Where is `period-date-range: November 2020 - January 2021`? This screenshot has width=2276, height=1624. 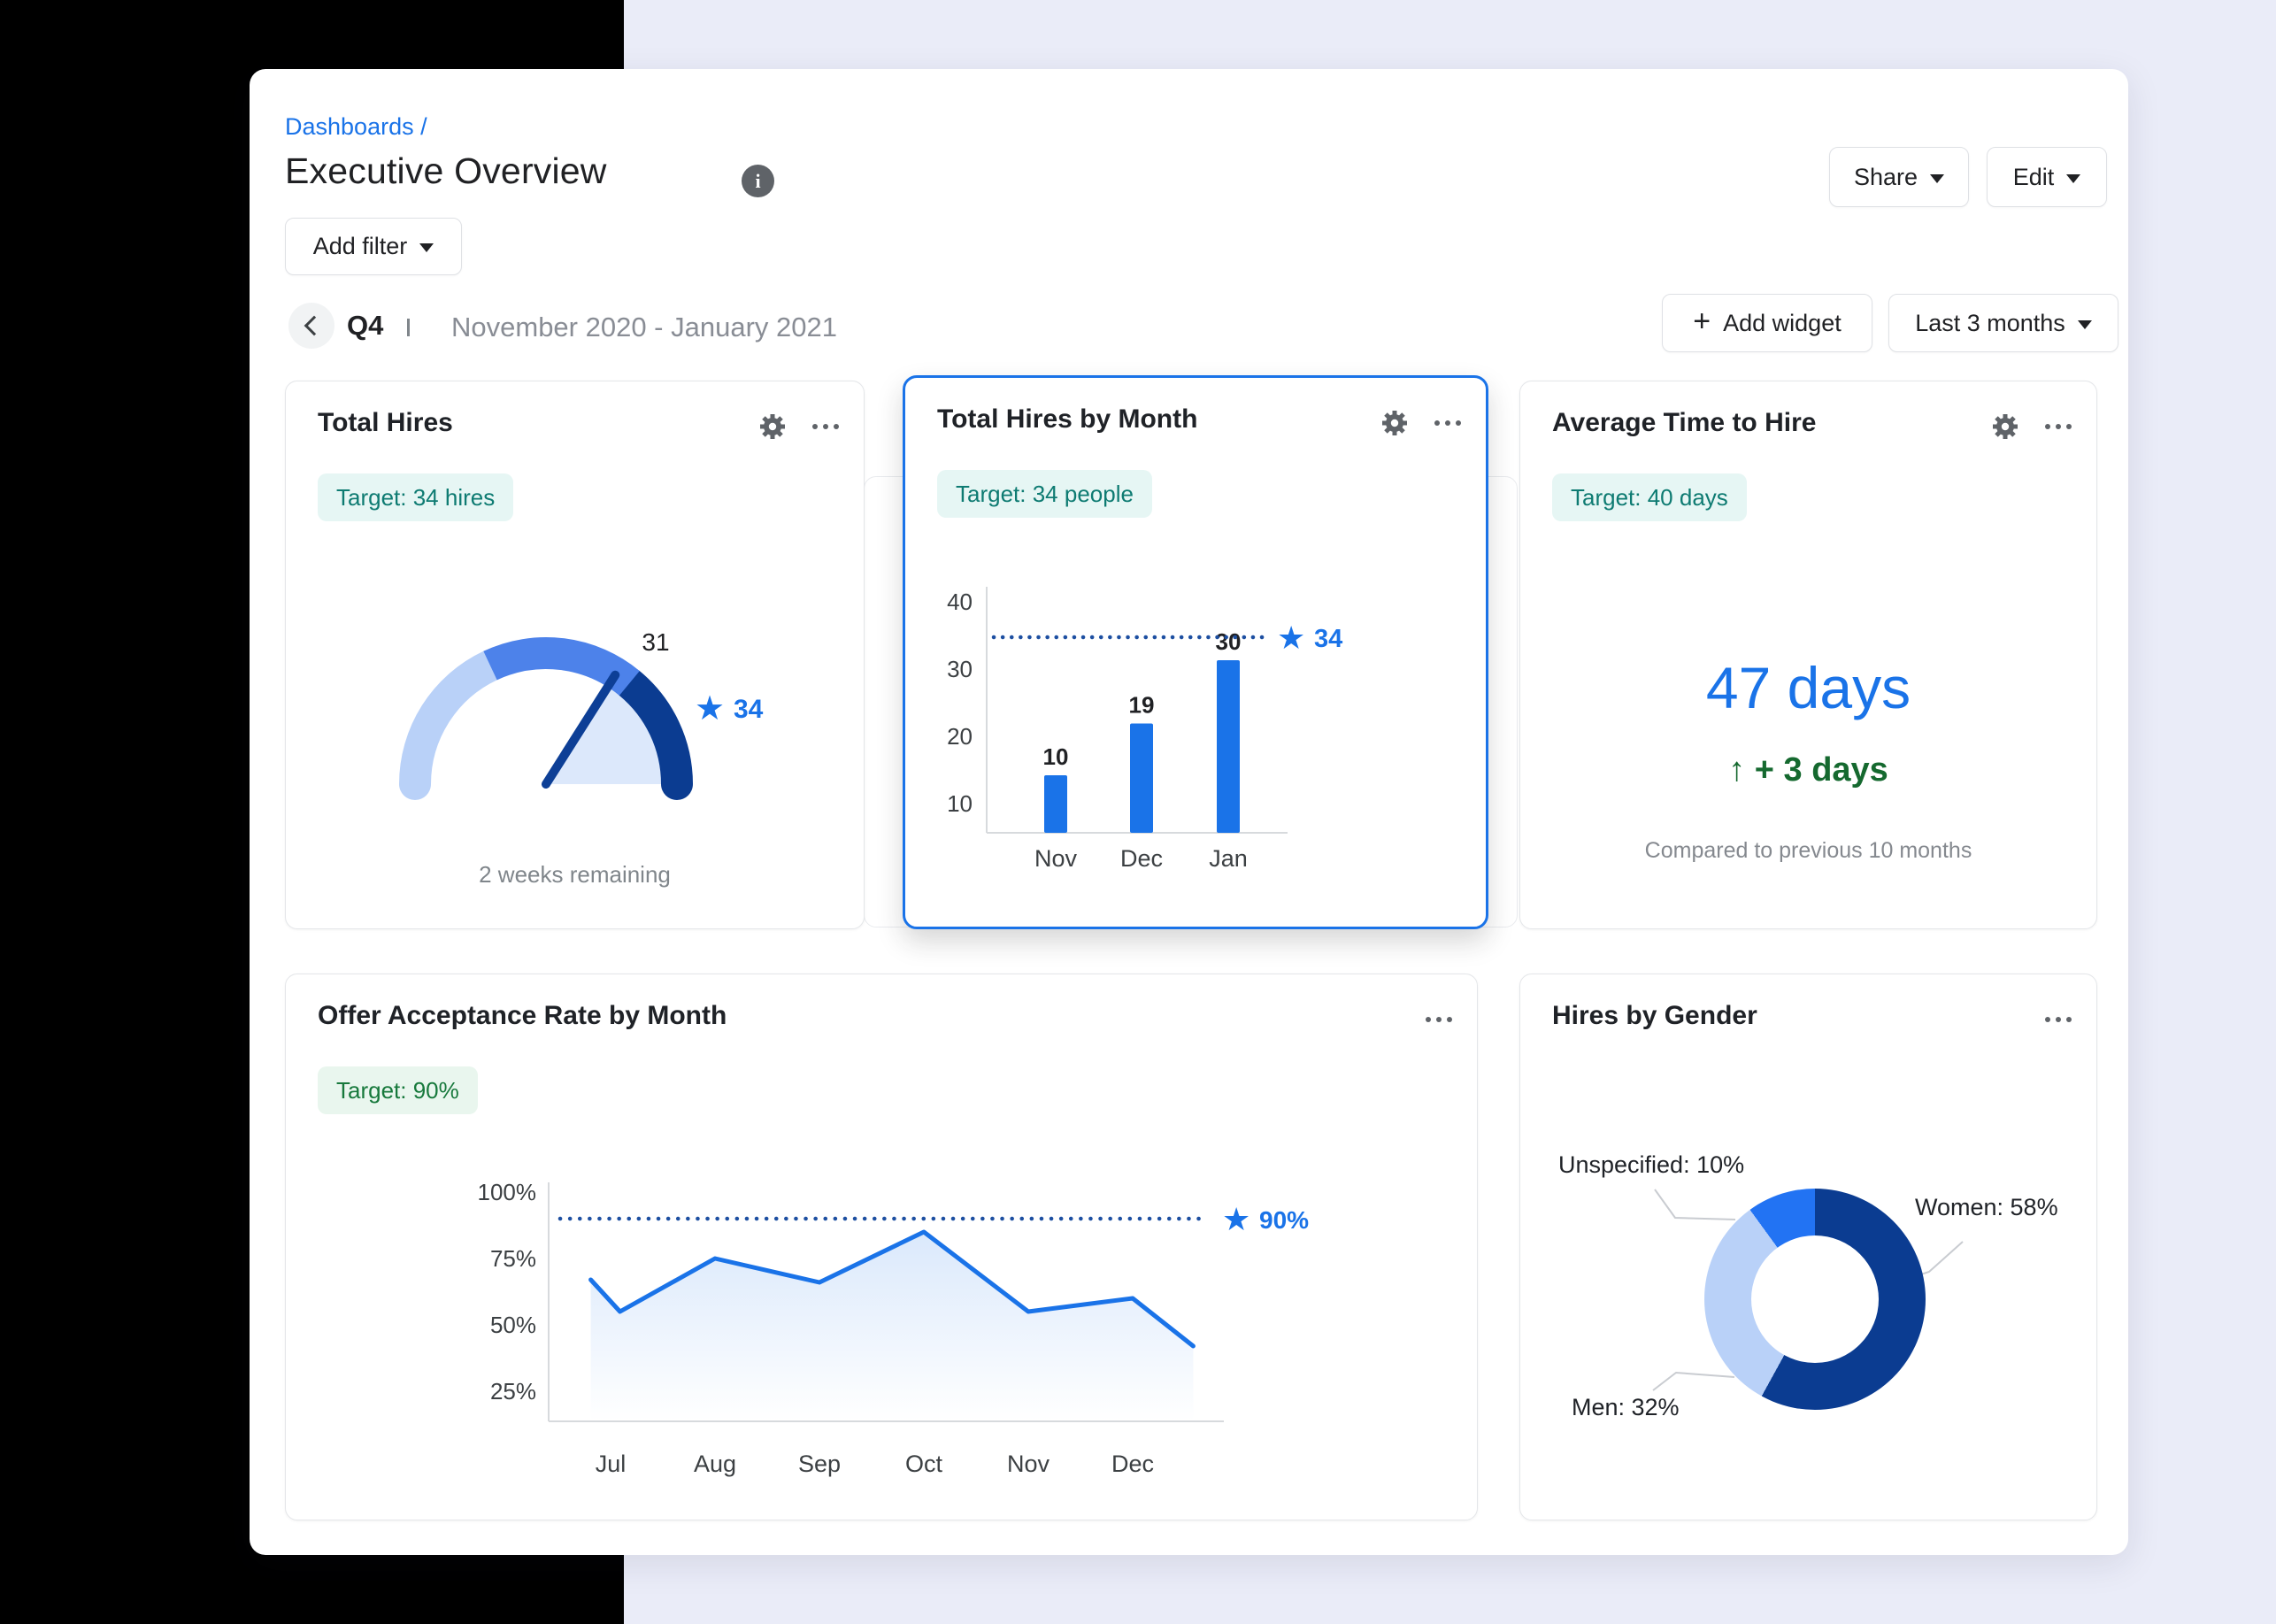
period-date-range: November 2020 - January 2021 is located at coordinates (644, 327).